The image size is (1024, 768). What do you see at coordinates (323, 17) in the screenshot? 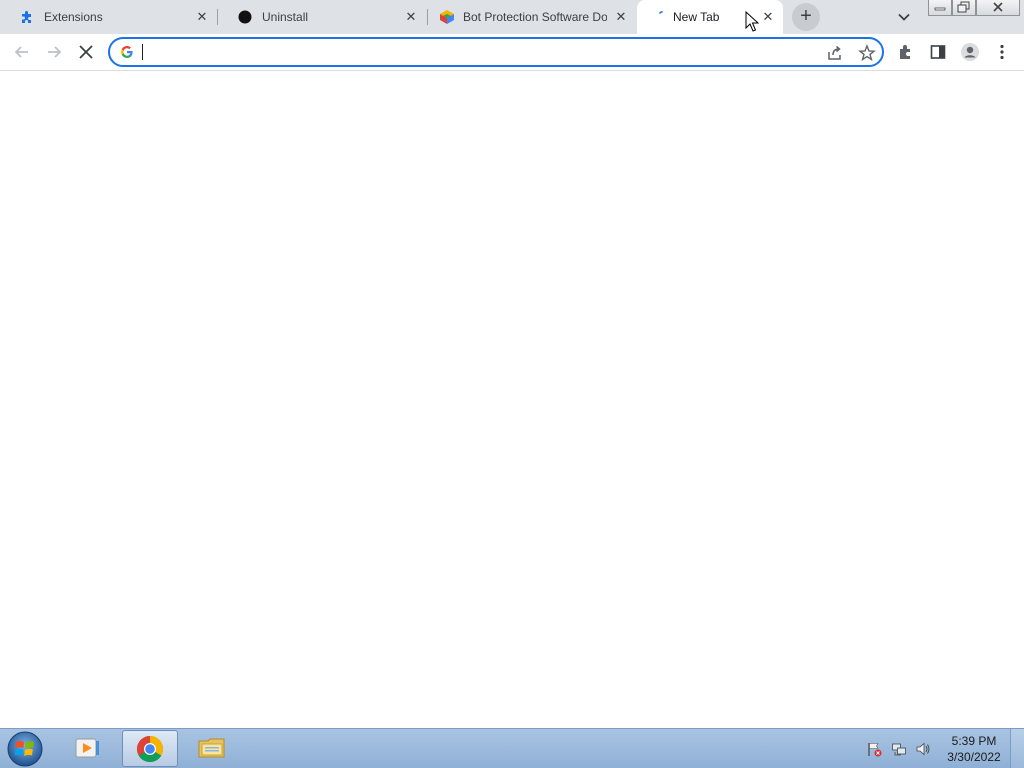
I see `tab-uninstall: Uninstall ✕` at bounding box center [323, 17].